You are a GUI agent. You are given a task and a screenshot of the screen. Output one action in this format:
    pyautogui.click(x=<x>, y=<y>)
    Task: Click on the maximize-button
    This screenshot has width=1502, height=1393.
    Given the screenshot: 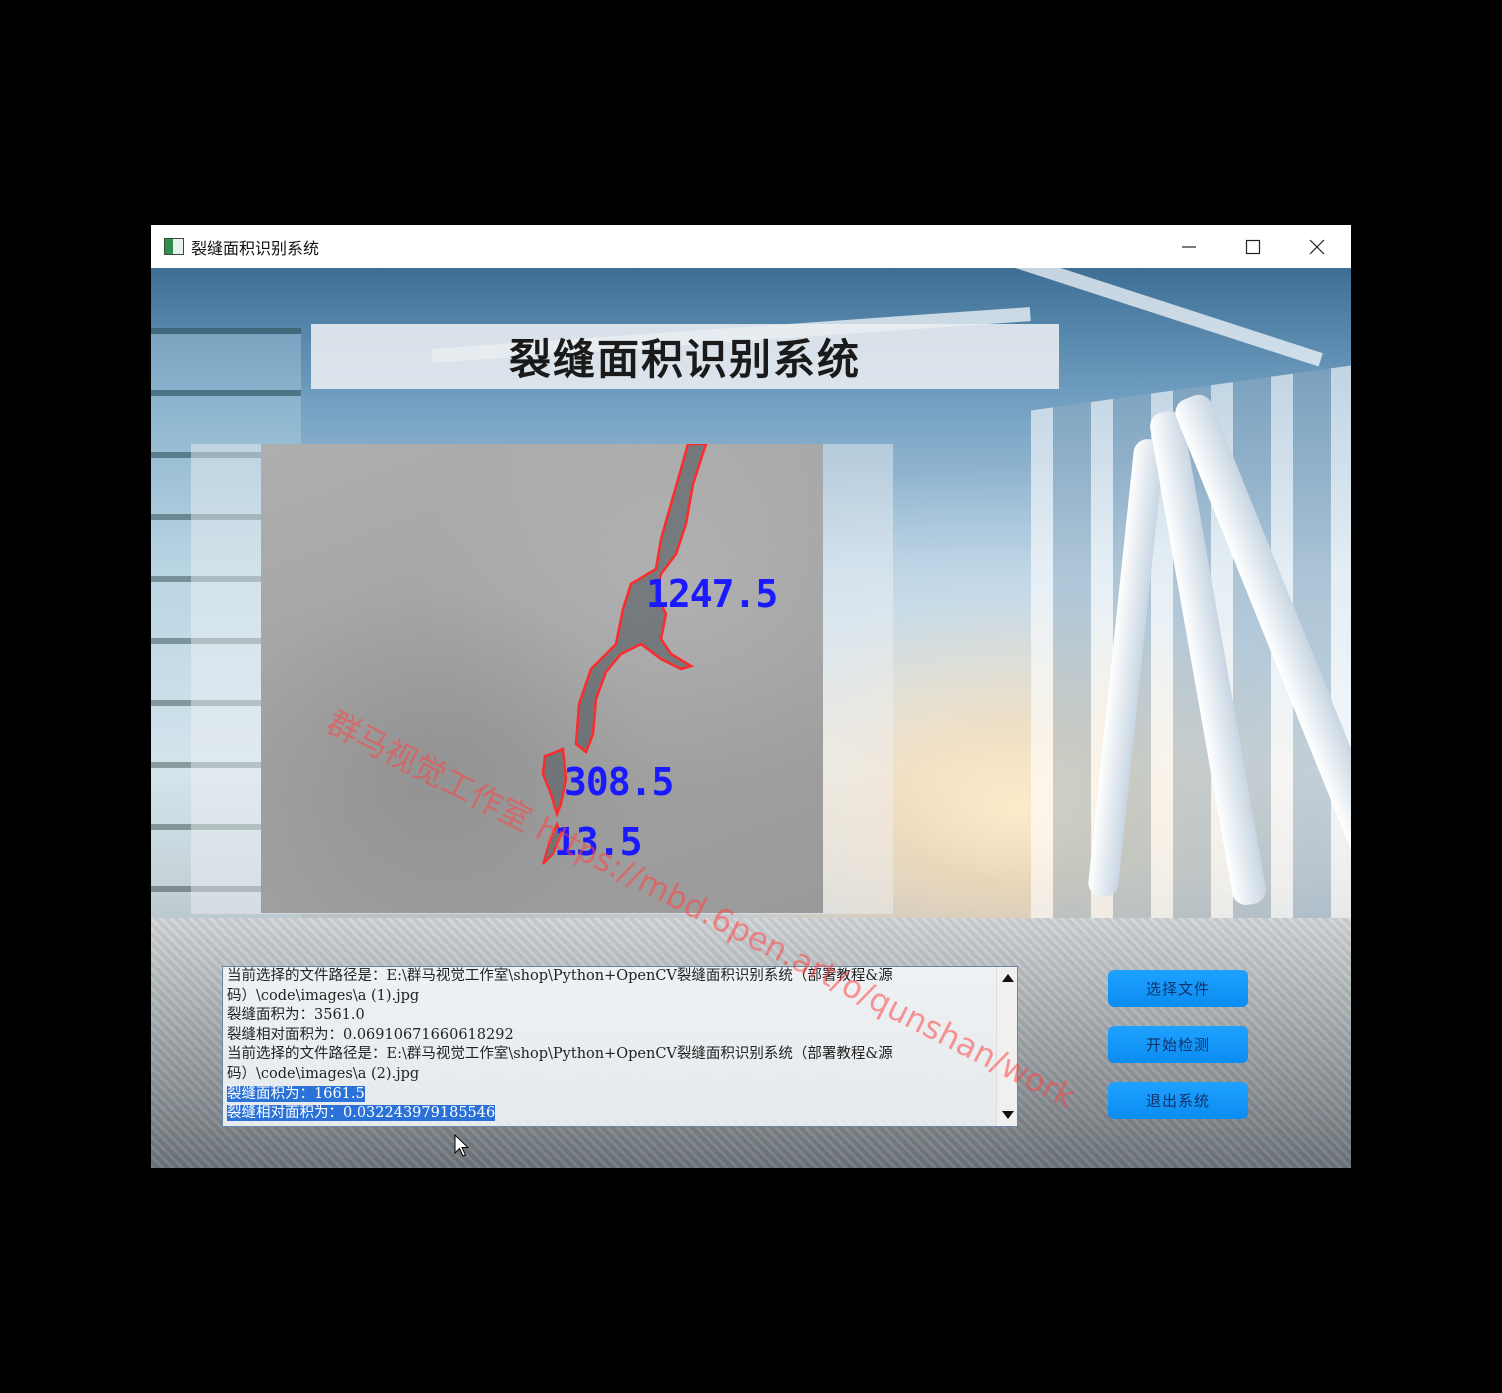 What is the action you would take?
    pyautogui.click(x=1253, y=246)
    